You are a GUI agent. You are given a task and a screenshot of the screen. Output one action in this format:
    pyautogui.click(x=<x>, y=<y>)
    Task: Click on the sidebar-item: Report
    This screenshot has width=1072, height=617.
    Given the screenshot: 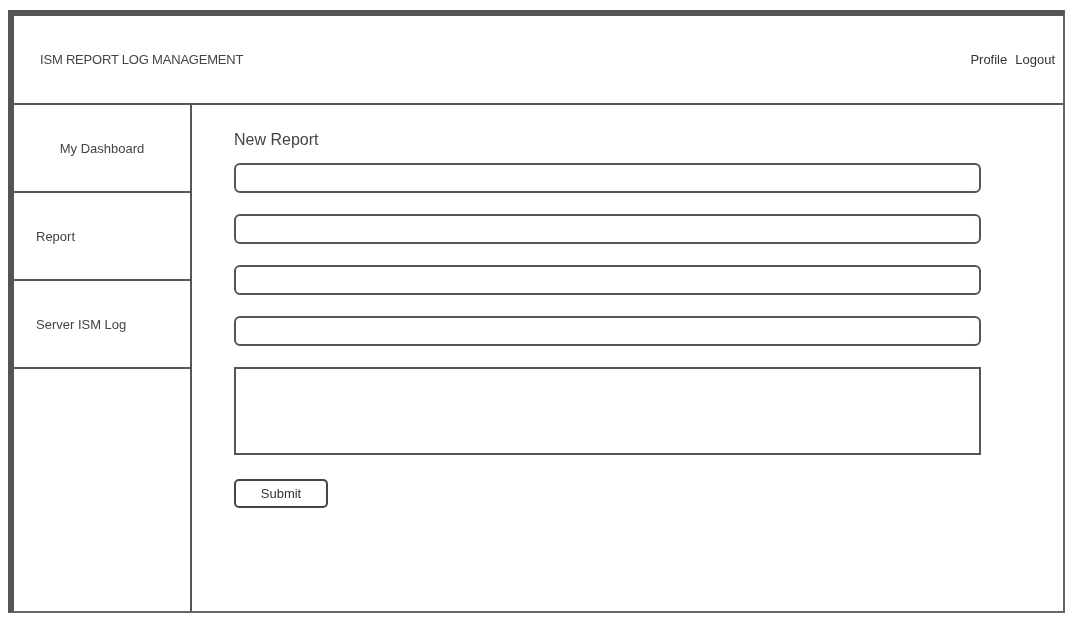 What is the action you would take?
    pyautogui.click(x=102, y=237)
    